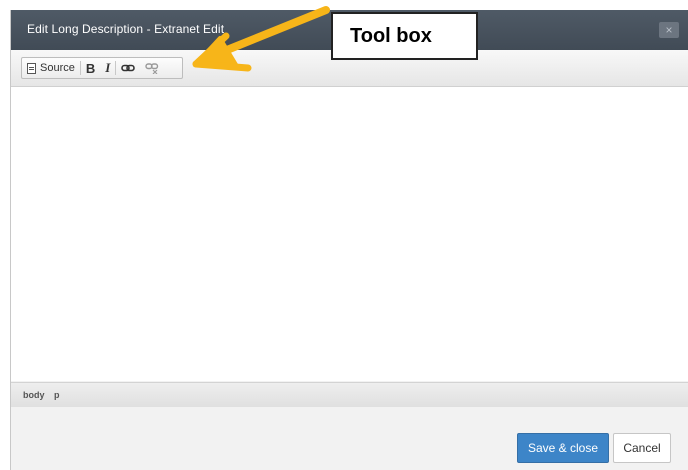  What do you see at coordinates (261, 39) in the screenshot?
I see `callout-arrow-icon` at bounding box center [261, 39].